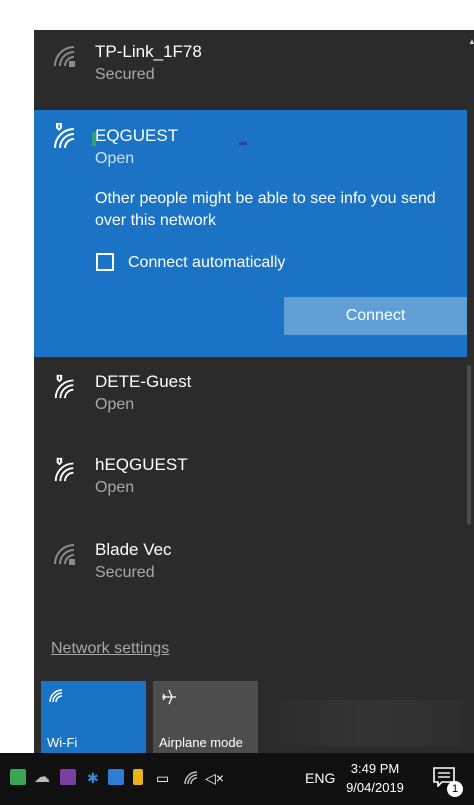 This screenshot has height=805, width=474. I want to click on network-name: DETE-Guest, so click(143, 381).